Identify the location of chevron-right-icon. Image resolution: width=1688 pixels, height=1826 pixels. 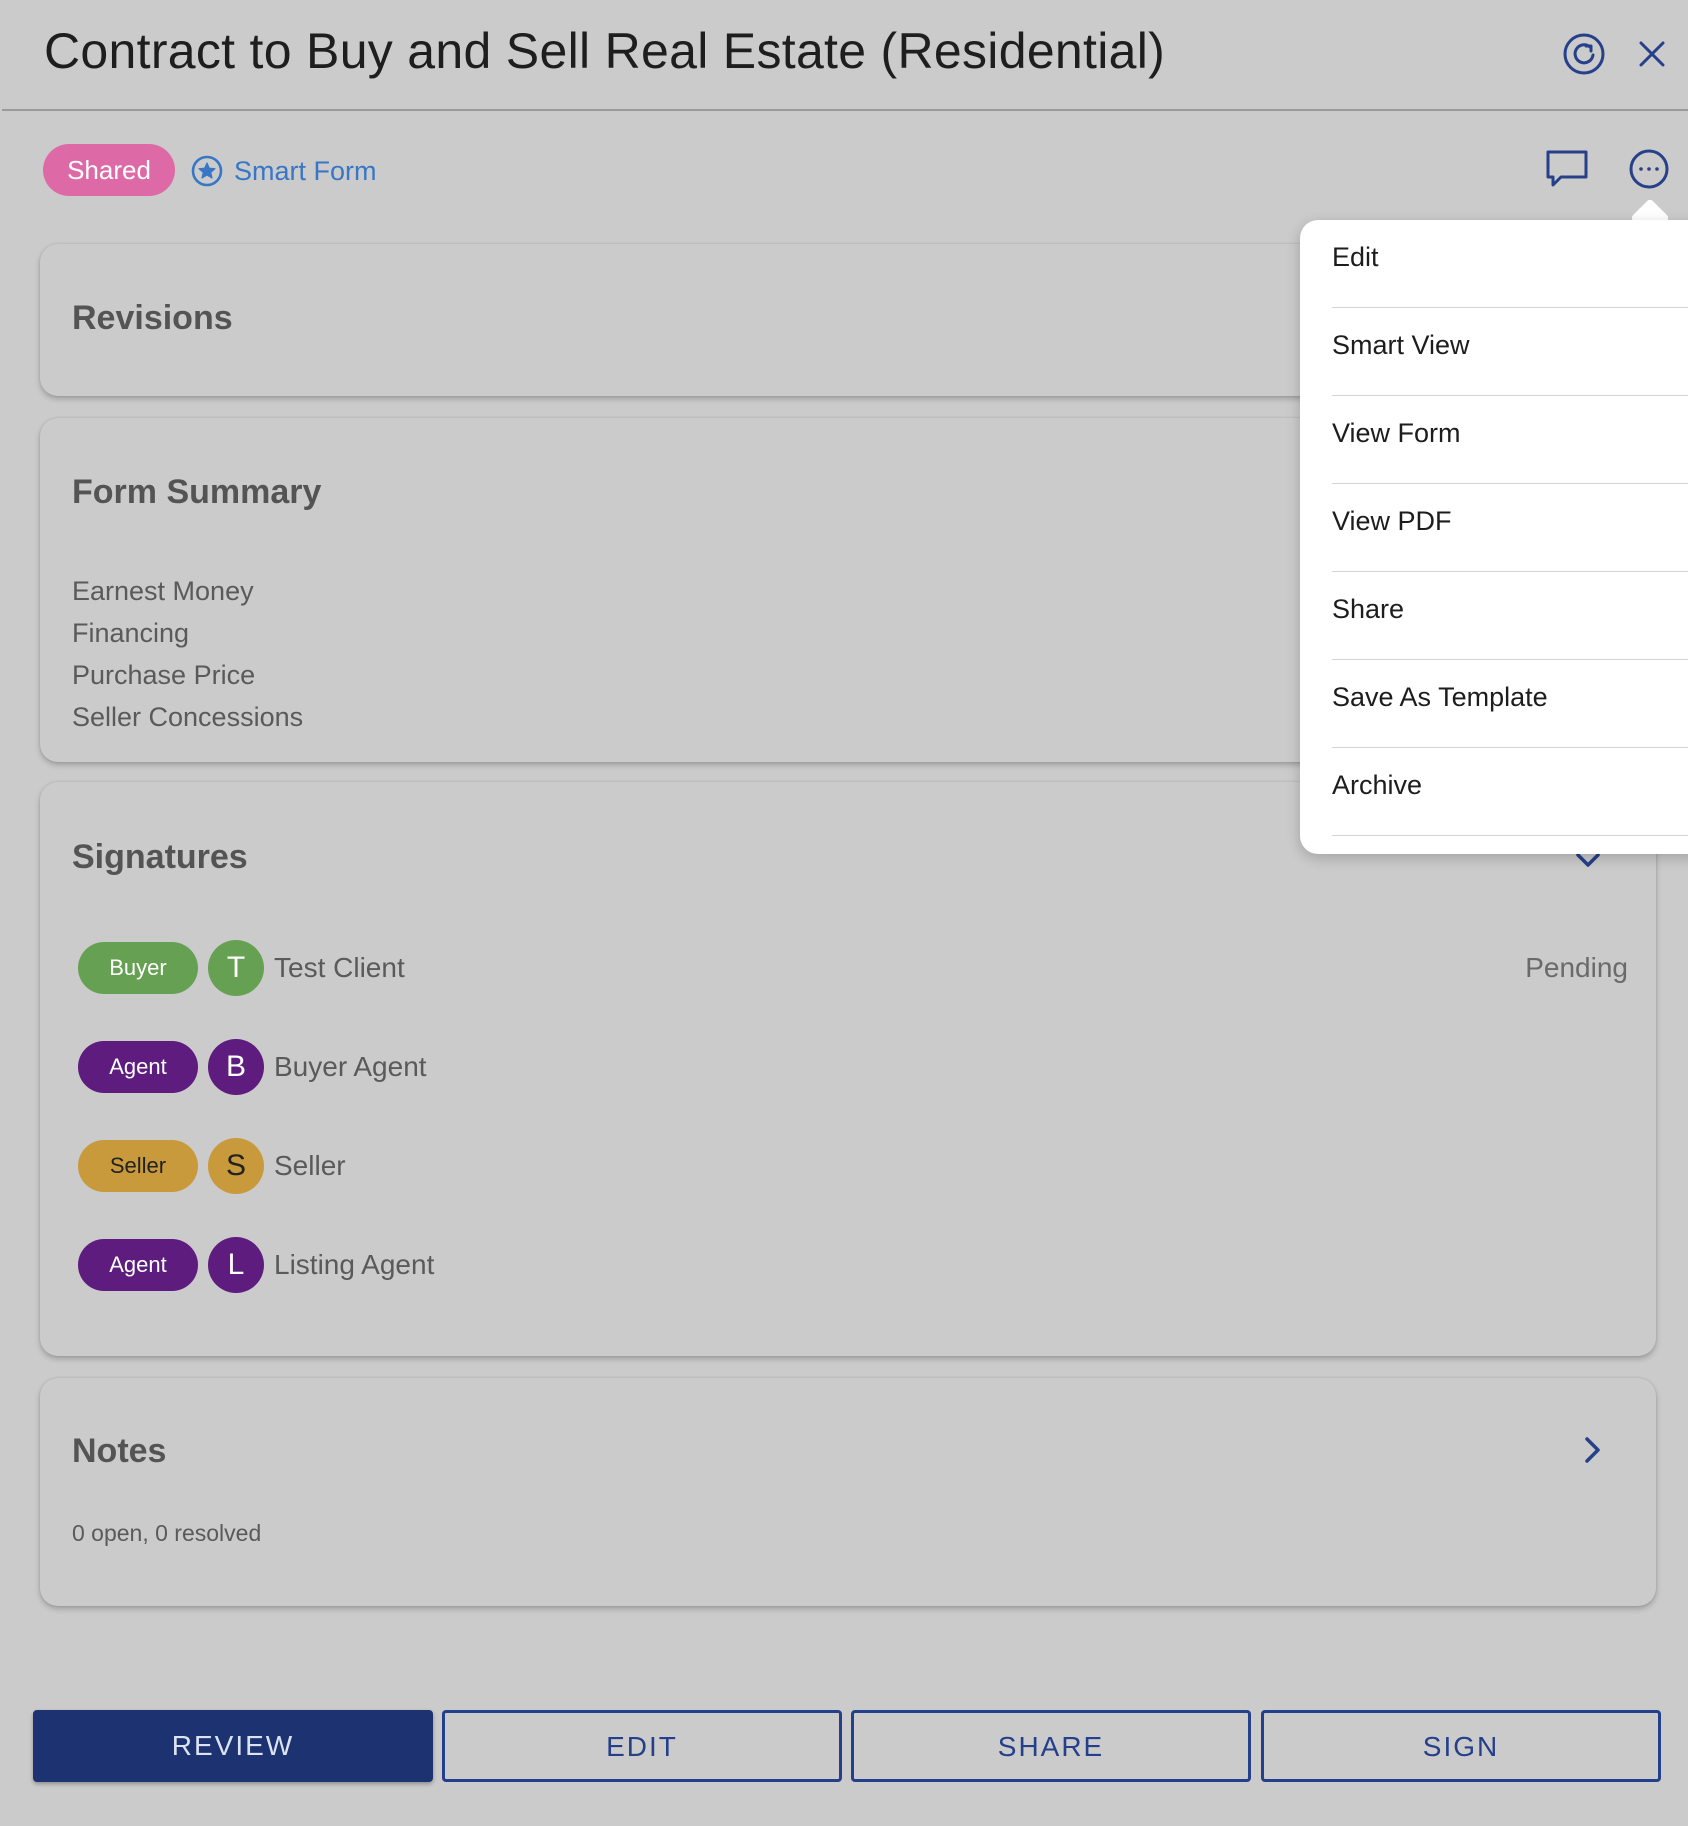
(1592, 1450).